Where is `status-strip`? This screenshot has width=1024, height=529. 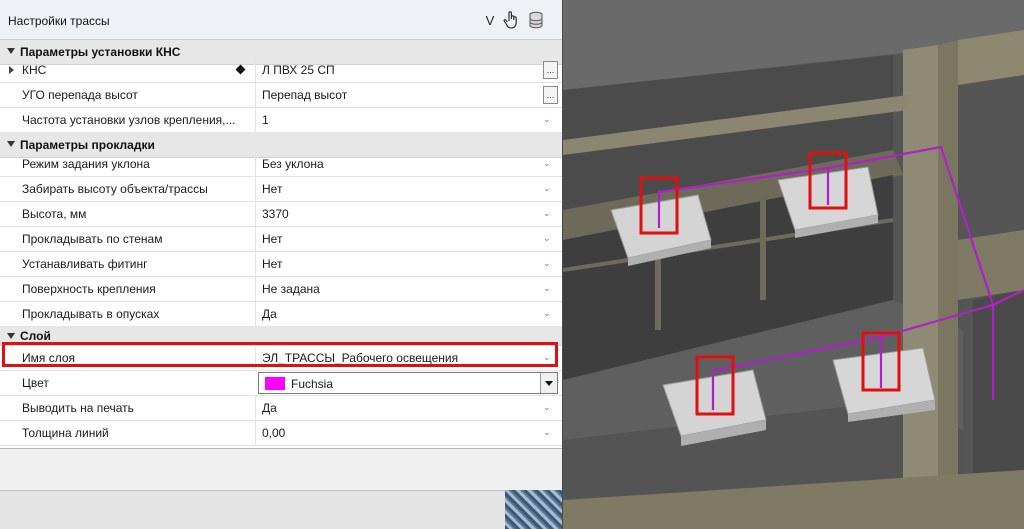
status-strip is located at coordinates (281, 509).